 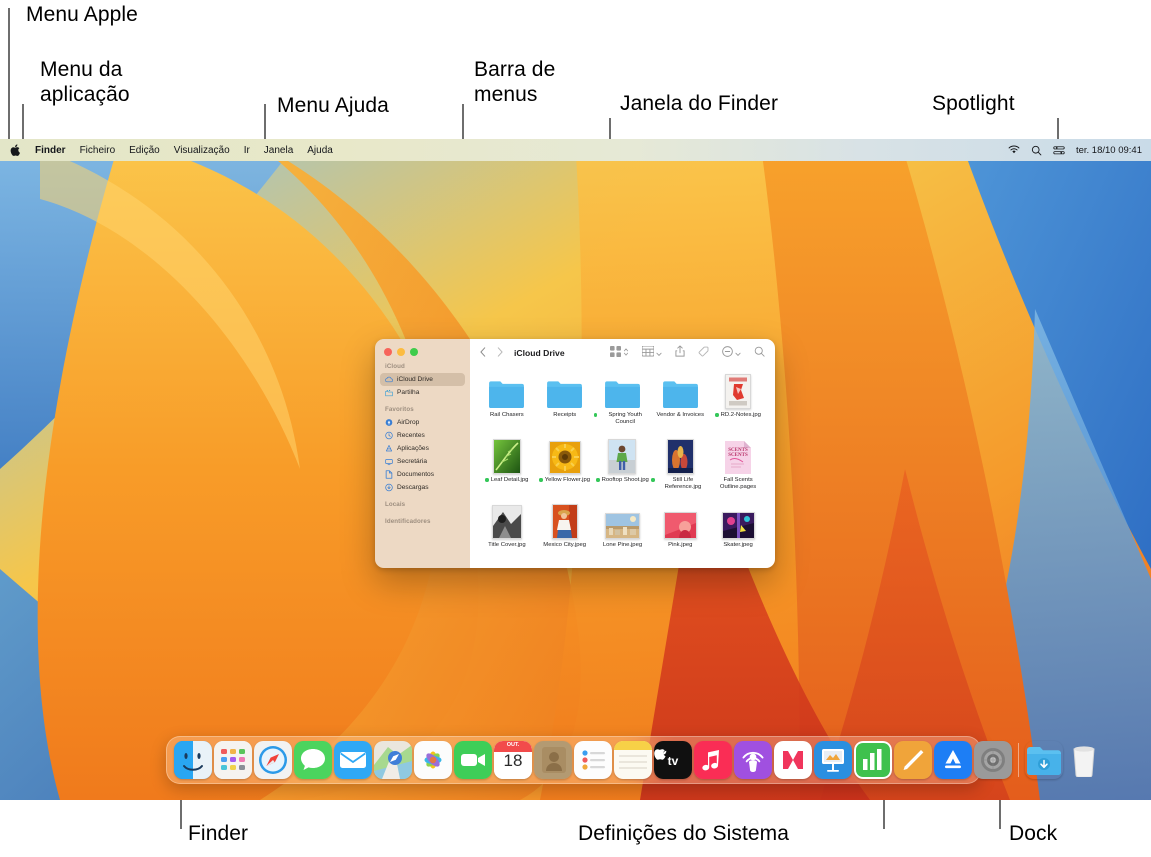 What do you see at coordinates (313, 760) in the screenshot?
I see `dock-item-messages` at bounding box center [313, 760].